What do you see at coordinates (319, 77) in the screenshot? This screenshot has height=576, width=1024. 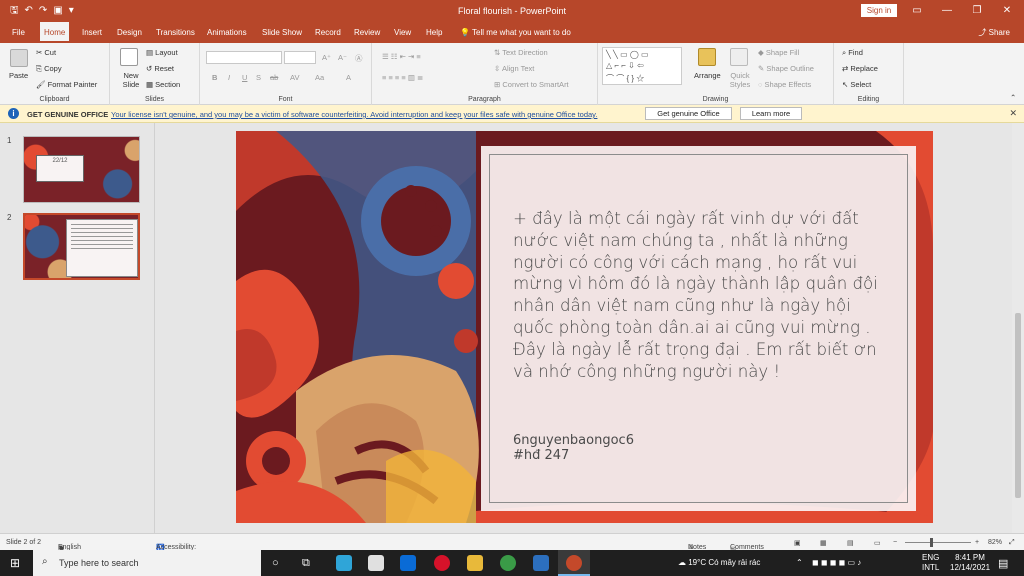 I see `change-case-icon: Aa` at bounding box center [319, 77].